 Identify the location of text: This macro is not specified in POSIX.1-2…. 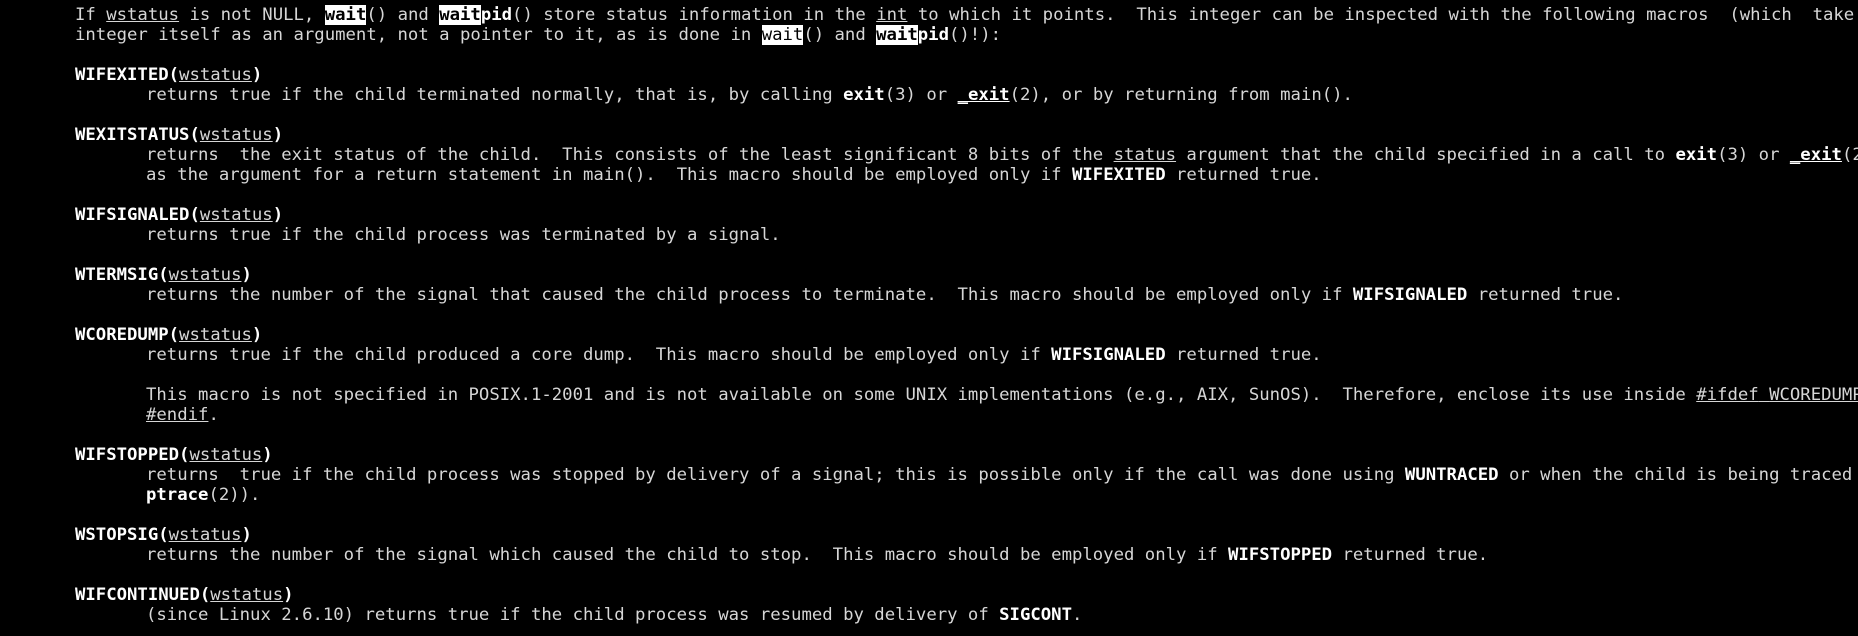
(921, 395).